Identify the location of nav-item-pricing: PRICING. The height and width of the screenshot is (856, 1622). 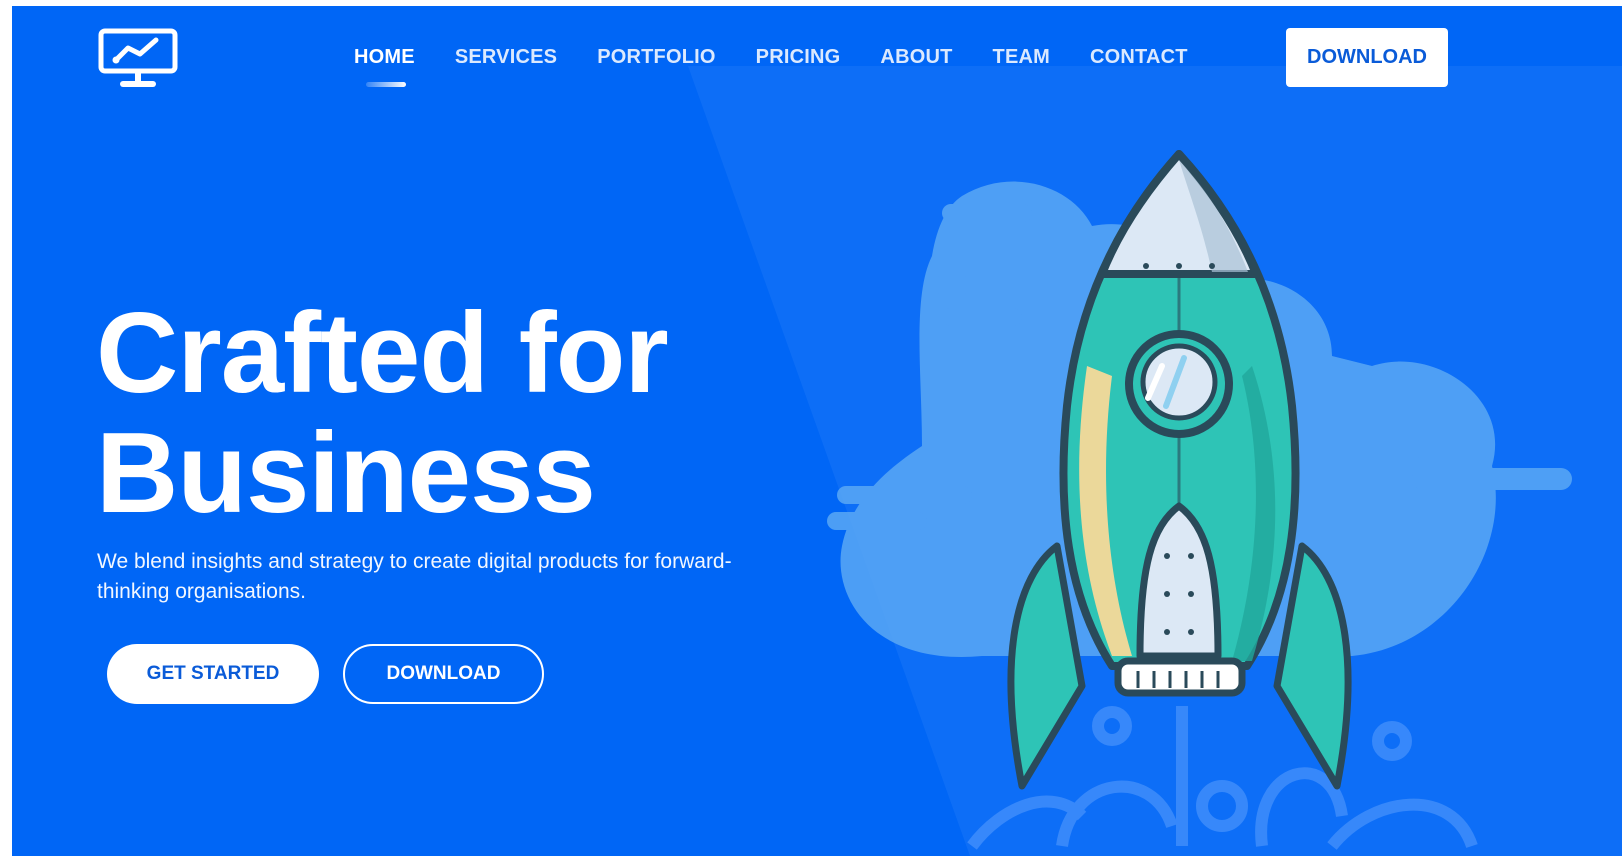
(798, 57).